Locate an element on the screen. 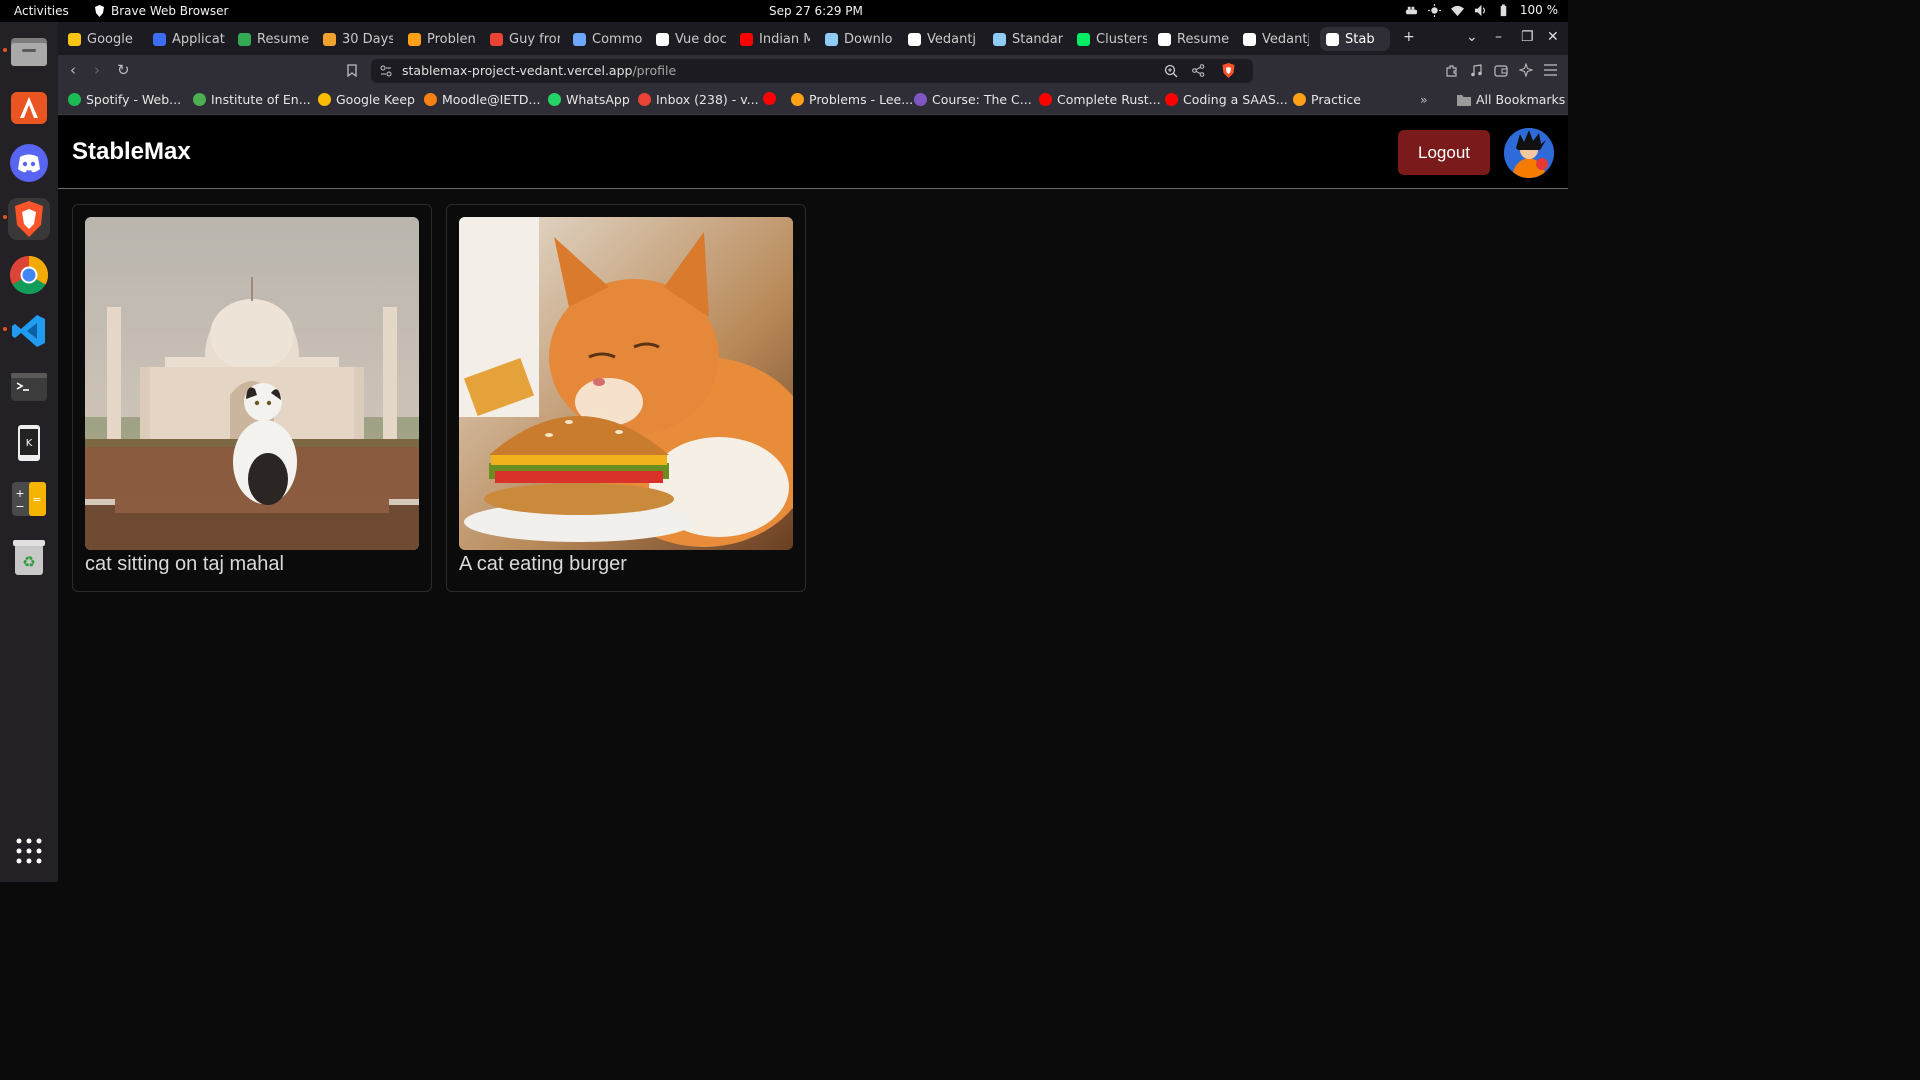 The width and height of the screenshot is (1920, 1080). app-header: StableMax Logout is located at coordinates (813, 152).